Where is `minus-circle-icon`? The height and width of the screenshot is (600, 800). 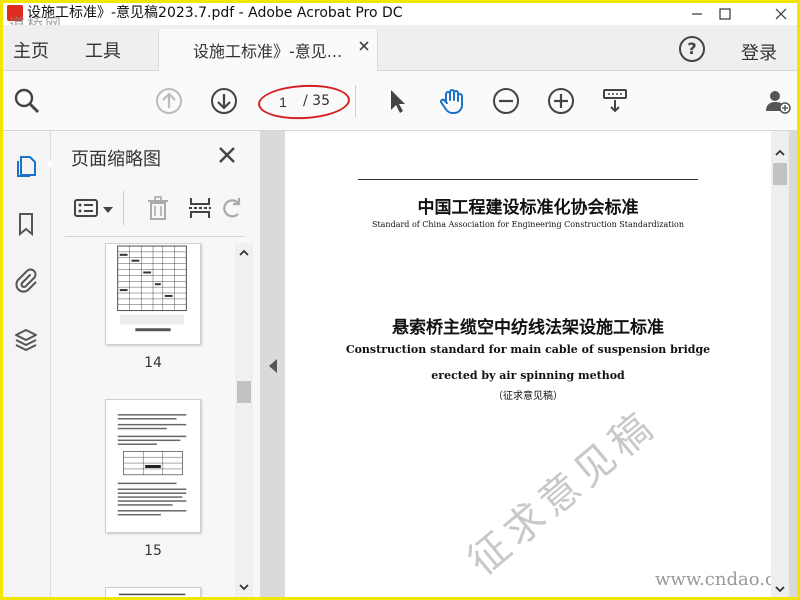
minus-circle-icon is located at coordinates (506, 101).